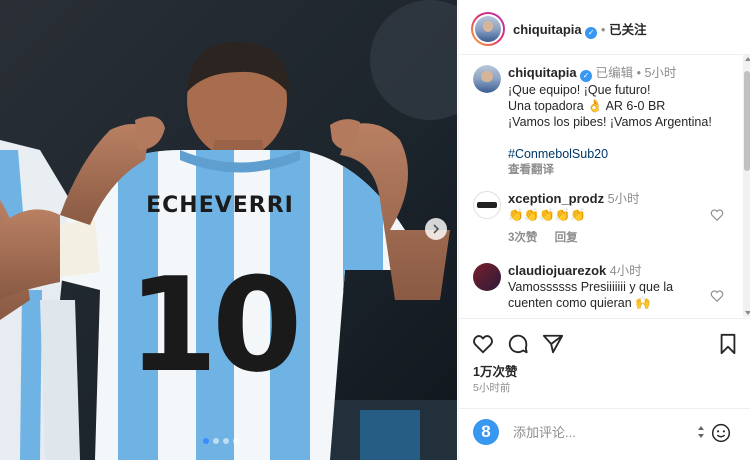 The image size is (750, 461). Describe the element at coordinates (557, 270) in the screenshot. I see `comment-username: claudiojuarezok` at that location.